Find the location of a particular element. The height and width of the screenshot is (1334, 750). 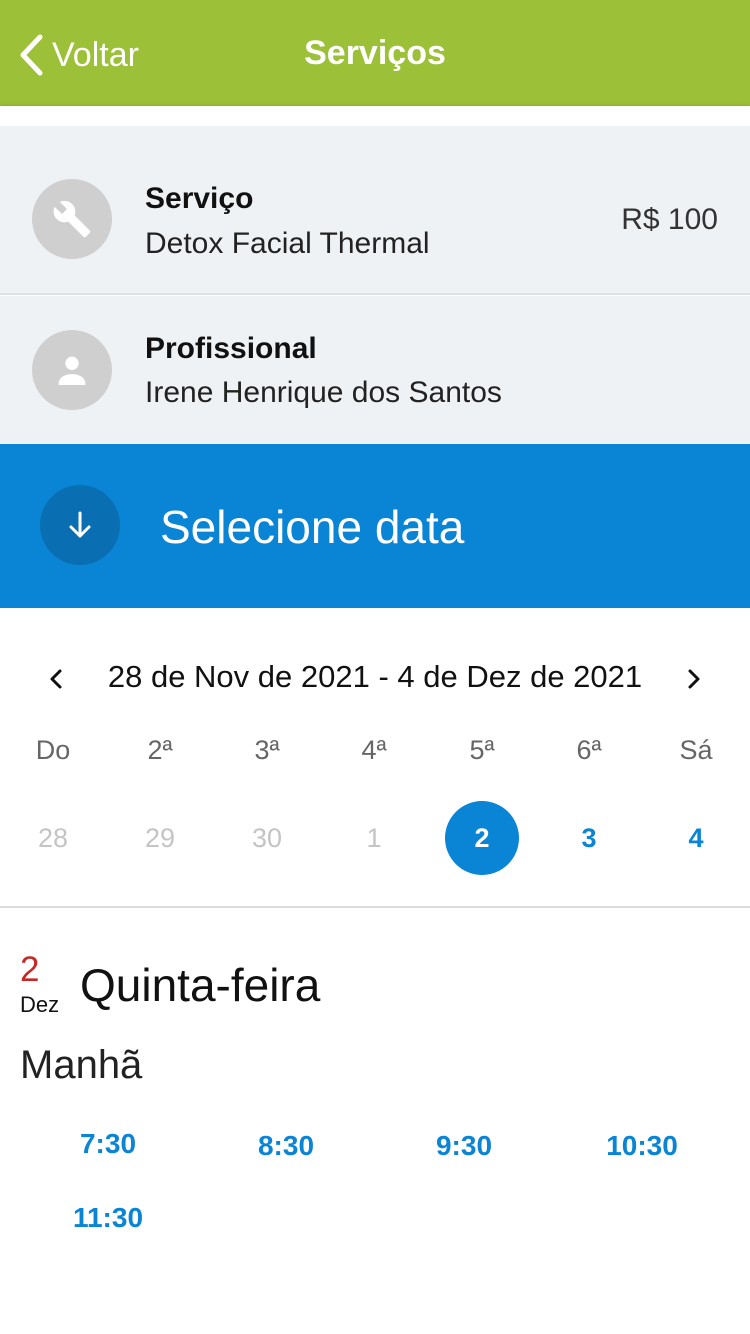

weekday-label: 4ª is located at coordinates (374, 750).